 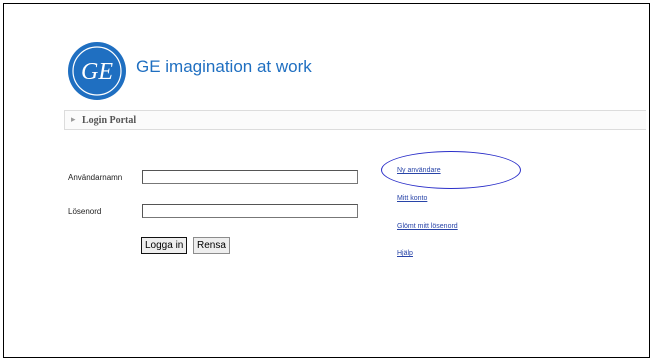 What do you see at coordinates (224, 66) in the screenshot?
I see `brand-tagline: GE imagination at work` at bounding box center [224, 66].